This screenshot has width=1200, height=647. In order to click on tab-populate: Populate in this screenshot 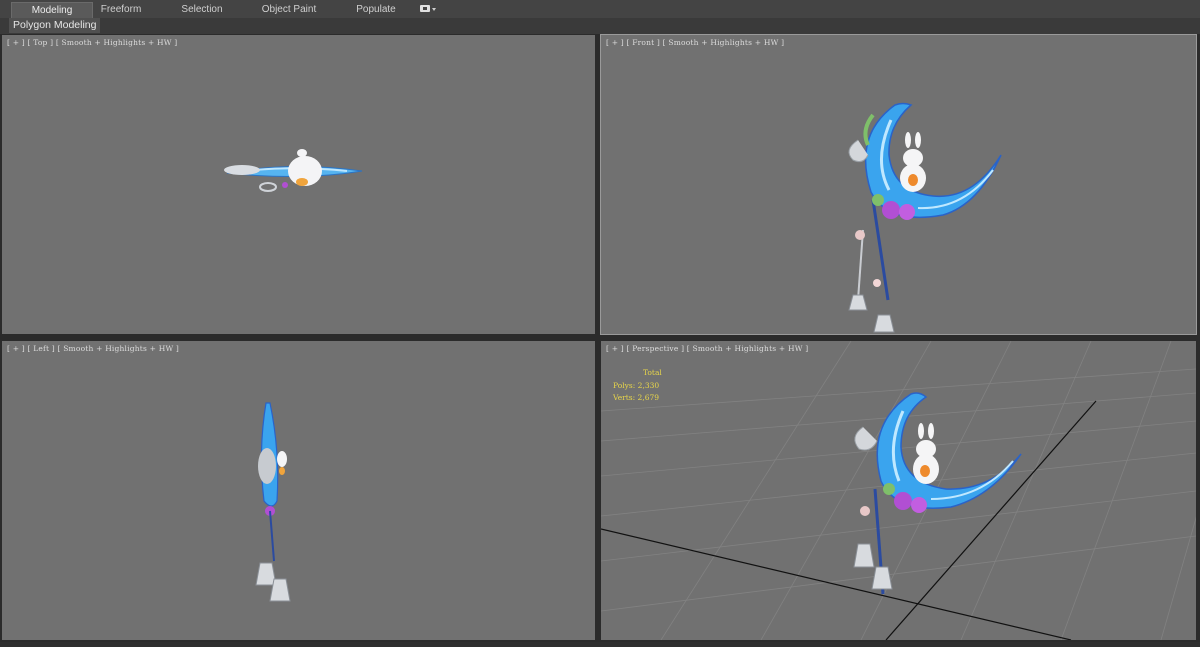, I will do `click(376, 9)`.